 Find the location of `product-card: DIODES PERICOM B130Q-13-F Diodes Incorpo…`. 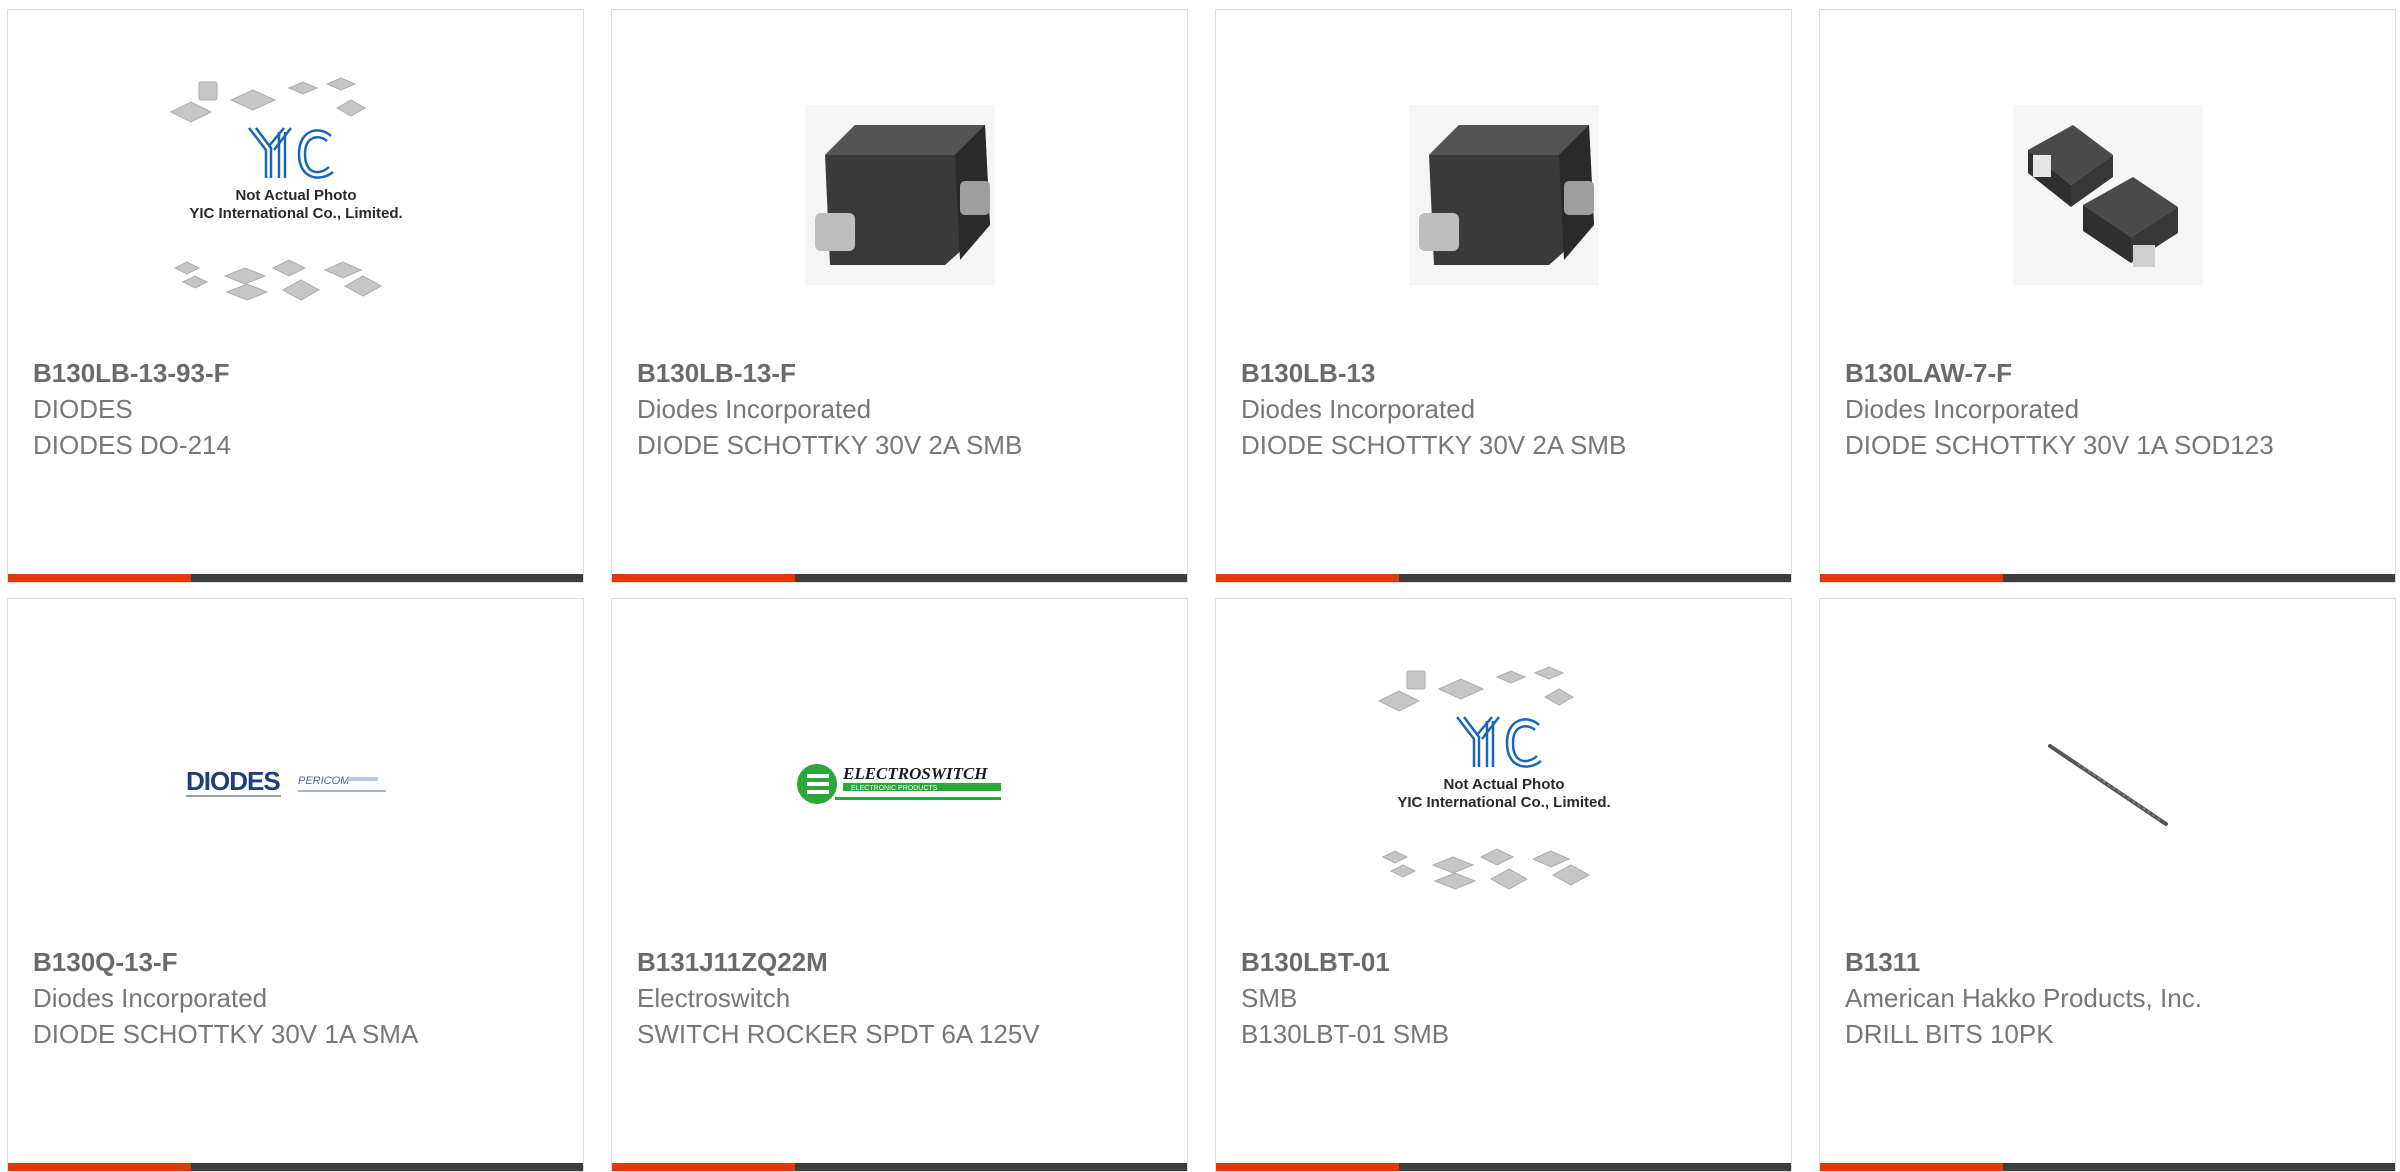

product-card: DIODES PERICOM B130Q-13-F Diodes Incorpo… is located at coordinates (295, 885).